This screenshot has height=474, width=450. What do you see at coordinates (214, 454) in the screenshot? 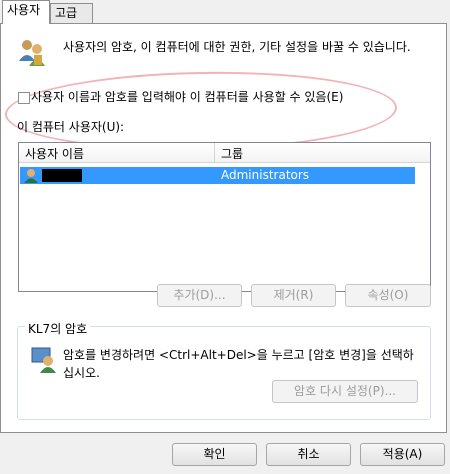
I see `ok-button: 확인` at bounding box center [214, 454].